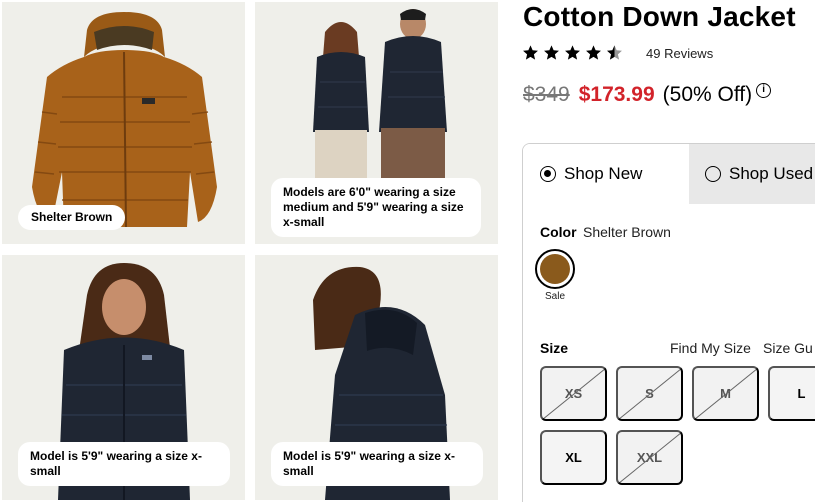  Describe the element at coordinates (72, 217) in the screenshot. I see `gallery-caption: Shelter Brown` at that location.